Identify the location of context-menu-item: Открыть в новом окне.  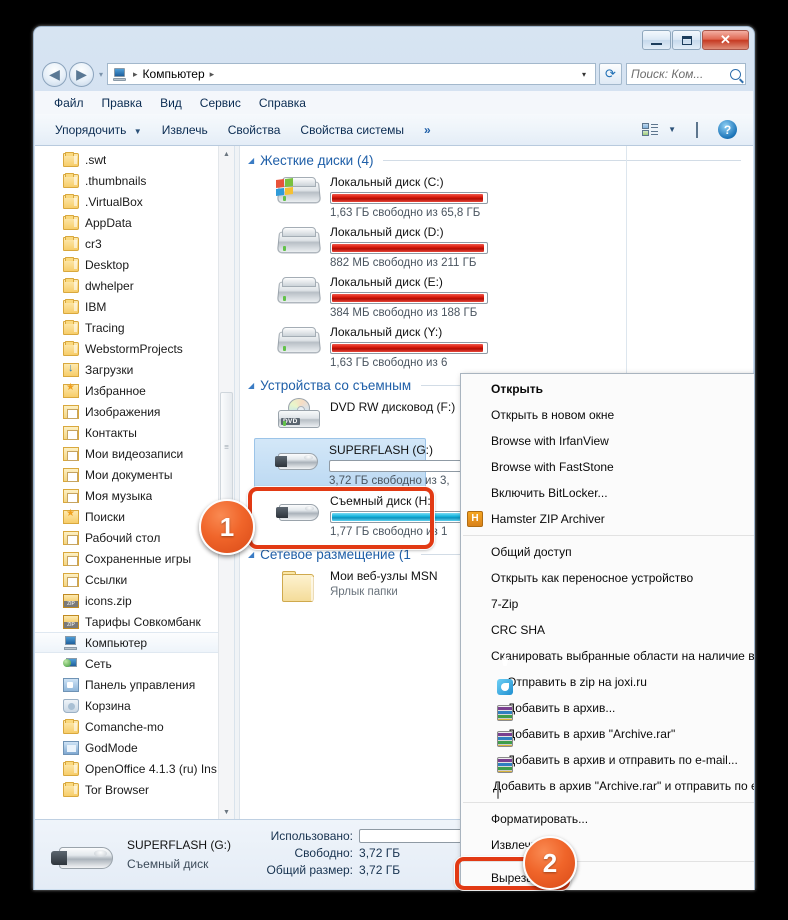
(607, 415).